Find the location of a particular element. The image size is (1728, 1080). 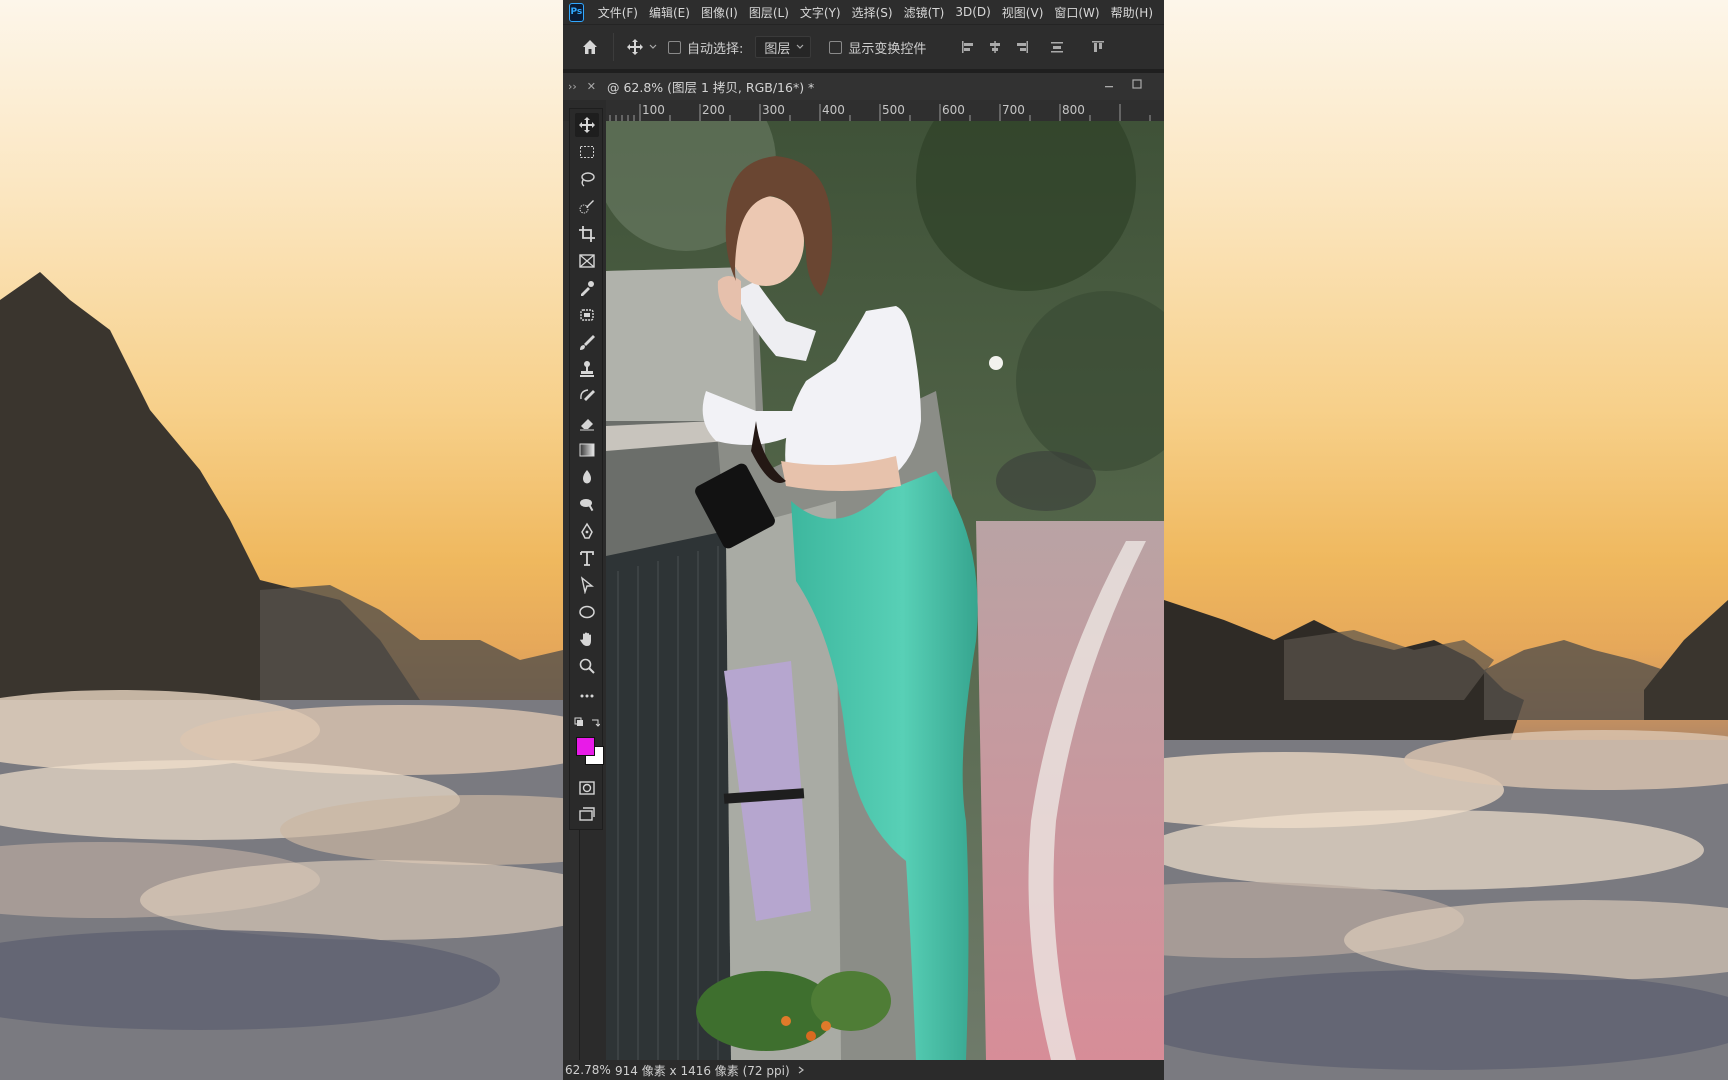

horizontal-ruler: 100 200 300 400 500 600 700 800 is located at coordinates (885, 111).